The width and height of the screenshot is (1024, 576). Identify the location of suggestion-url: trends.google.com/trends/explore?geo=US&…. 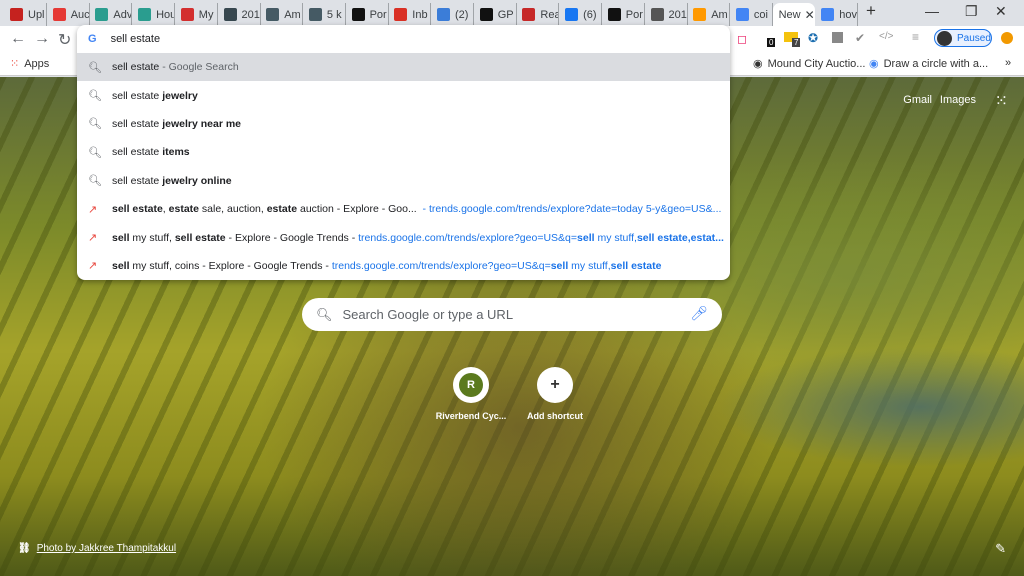
(468, 237).